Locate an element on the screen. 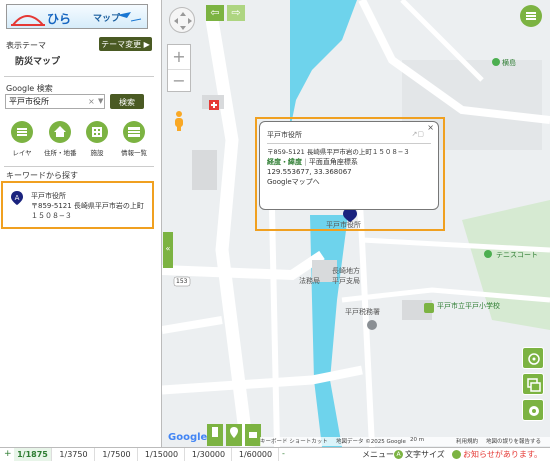 The width and height of the screenshot is (550, 461). place-label: 平戸税務署 is located at coordinates (362, 312).